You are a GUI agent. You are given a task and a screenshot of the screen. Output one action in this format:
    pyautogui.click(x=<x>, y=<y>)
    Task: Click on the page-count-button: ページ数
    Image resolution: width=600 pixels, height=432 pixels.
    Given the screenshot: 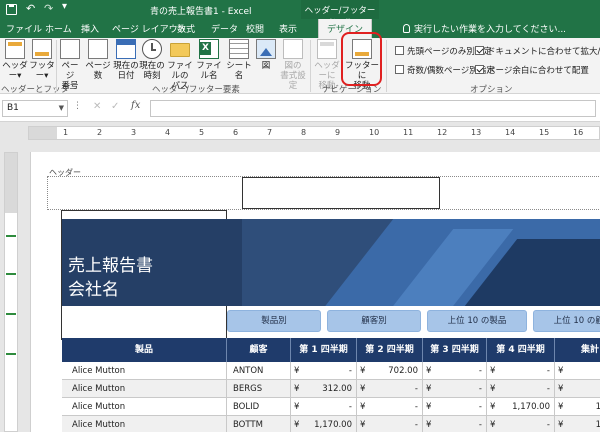 What is the action you would take?
    pyautogui.click(x=98, y=59)
    